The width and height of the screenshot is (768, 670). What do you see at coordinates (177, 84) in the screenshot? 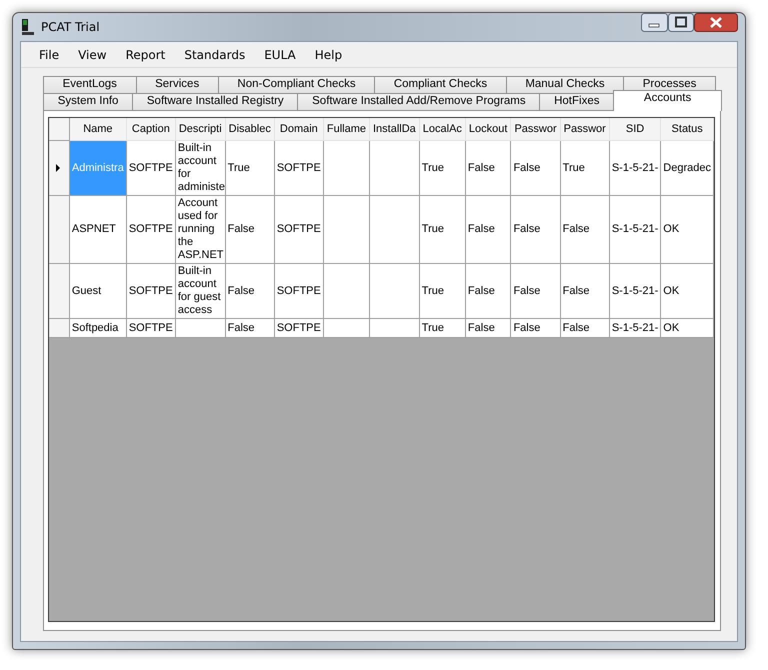
I see `tab: Services` at bounding box center [177, 84].